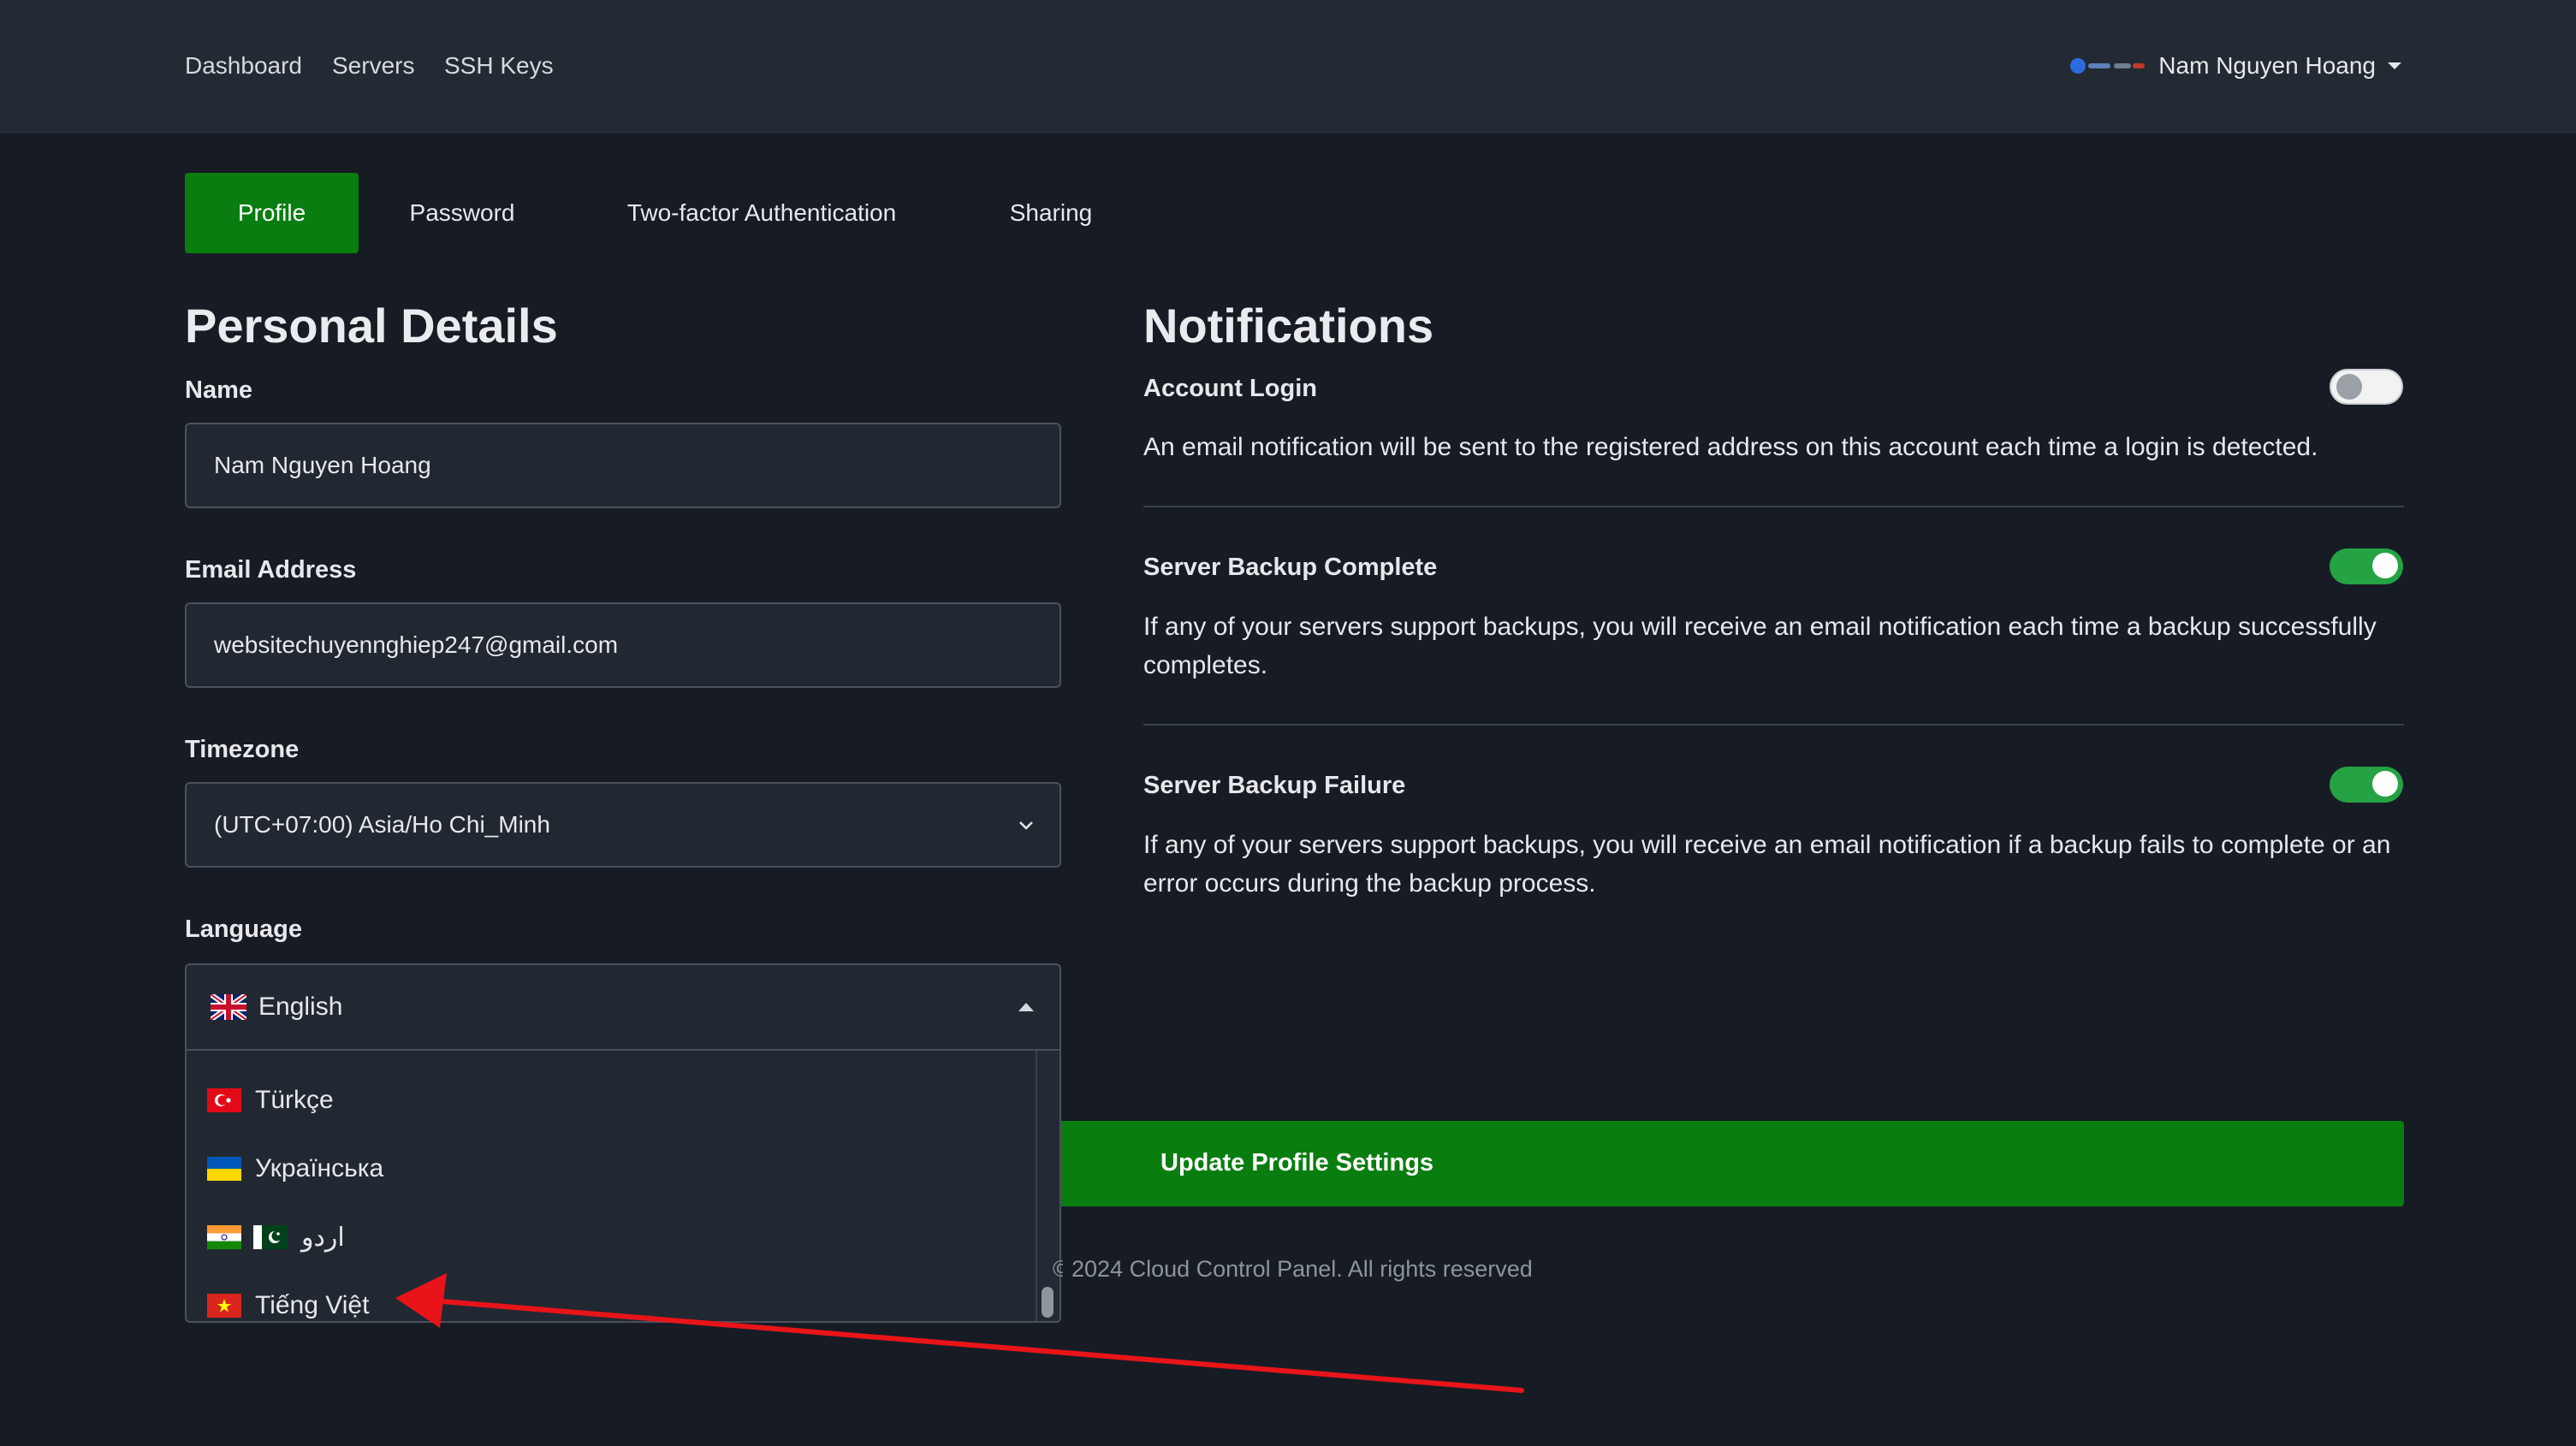 The width and height of the screenshot is (2576, 1446). What do you see at coordinates (242, 750) in the screenshot?
I see `timezone-label: Timezone` at bounding box center [242, 750].